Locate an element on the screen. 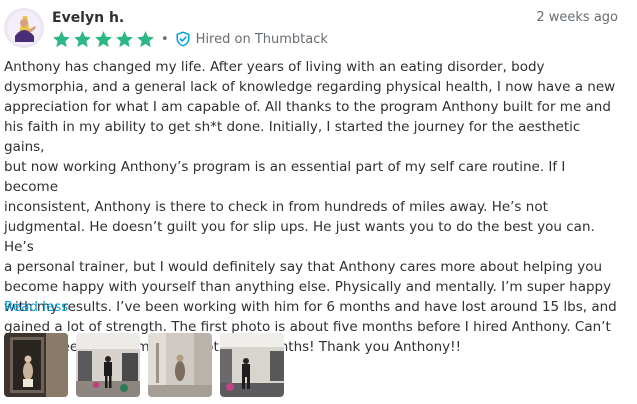  shield-check-icon is located at coordinates (183, 39).